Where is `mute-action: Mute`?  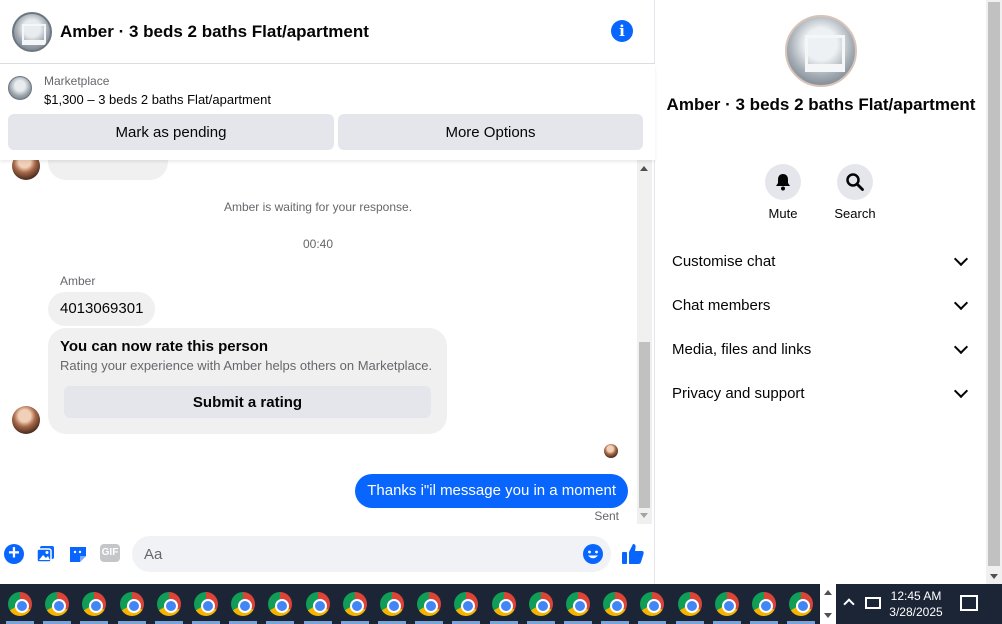 mute-action: Mute is located at coordinates (783, 192).